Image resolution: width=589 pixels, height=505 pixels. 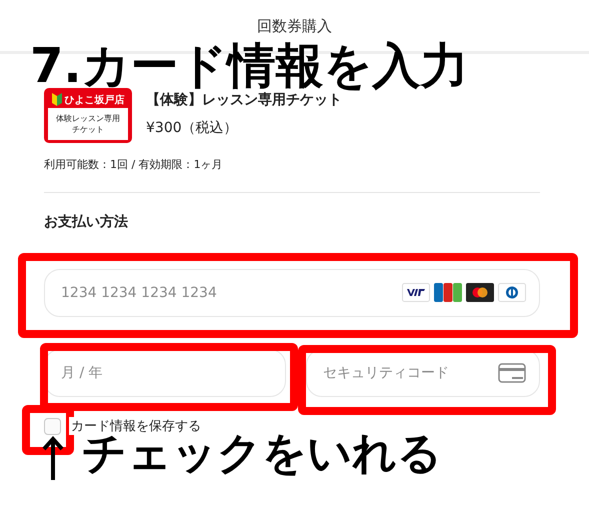 What do you see at coordinates (57, 99) in the screenshot?
I see `leaf-icon` at bounding box center [57, 99].